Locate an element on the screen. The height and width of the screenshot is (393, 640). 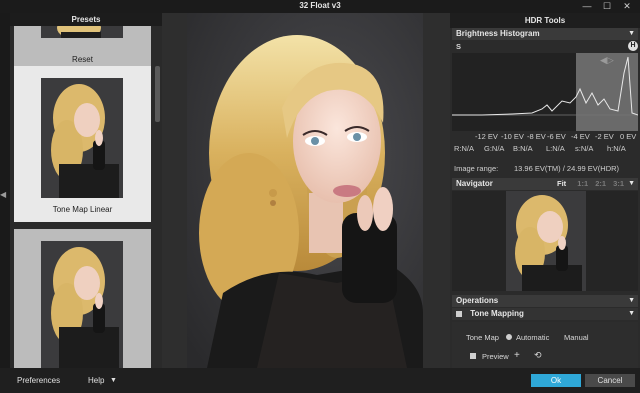
zoom-1-1: 1:1 is located at coordinates (582, 183).